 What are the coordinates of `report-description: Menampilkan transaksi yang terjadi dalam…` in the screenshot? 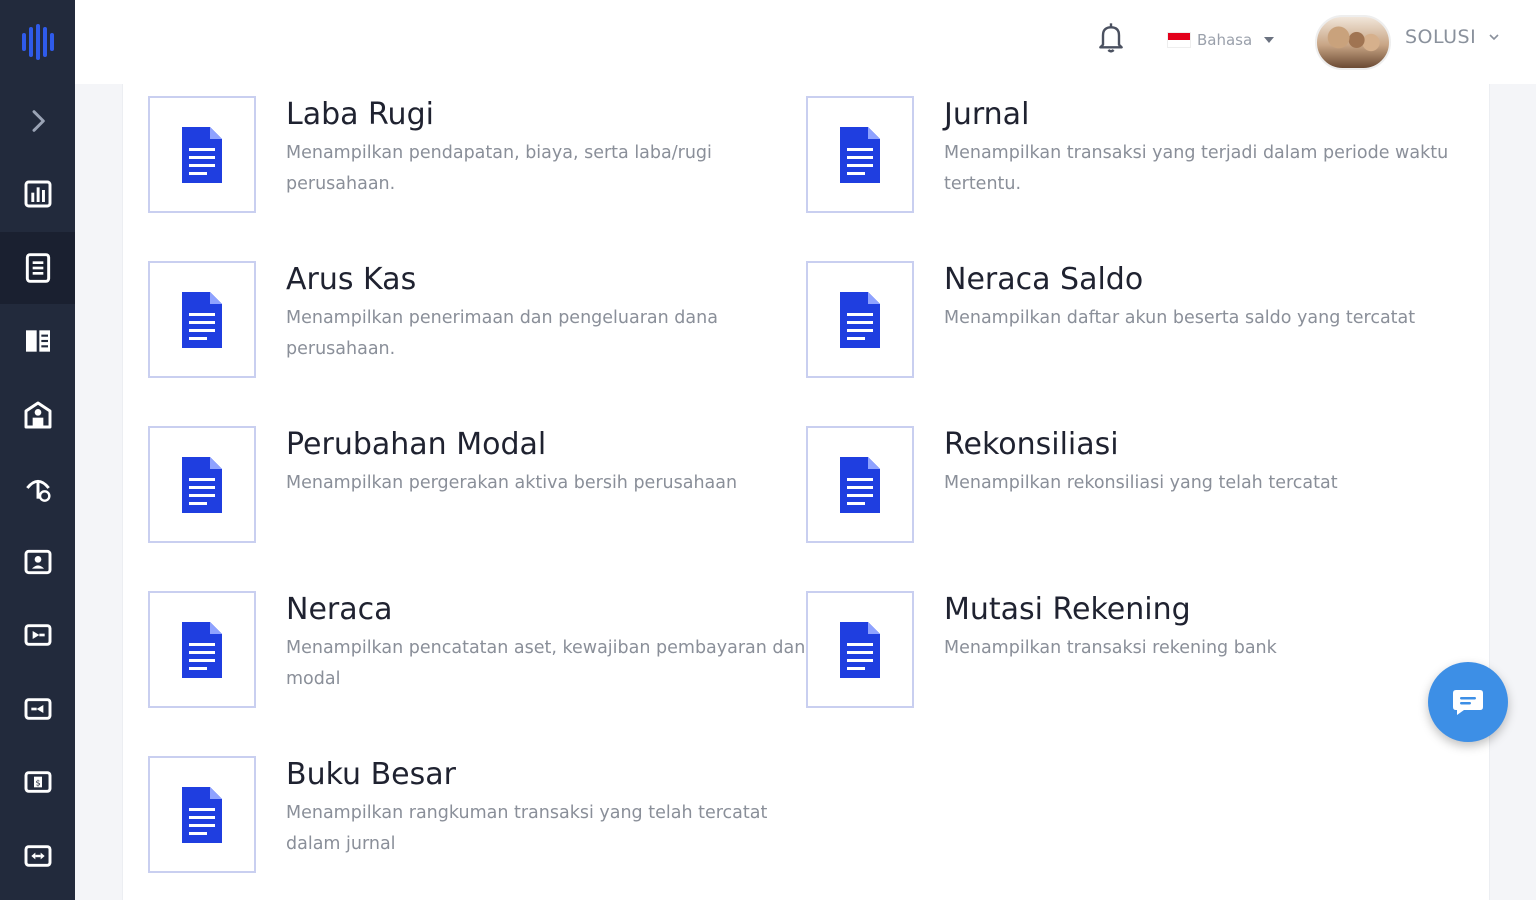 It's located at (1196, 168).